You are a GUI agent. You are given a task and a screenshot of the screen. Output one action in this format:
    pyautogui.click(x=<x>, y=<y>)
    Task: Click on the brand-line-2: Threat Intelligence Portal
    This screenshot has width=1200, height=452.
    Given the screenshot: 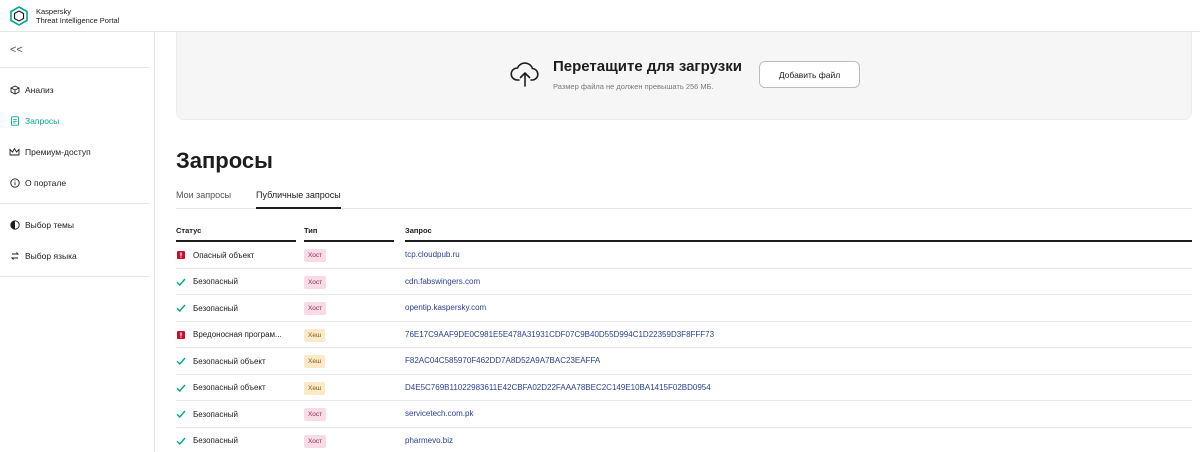 What is the action you would take?
    pyautogui.click(x=78, y=20)
    